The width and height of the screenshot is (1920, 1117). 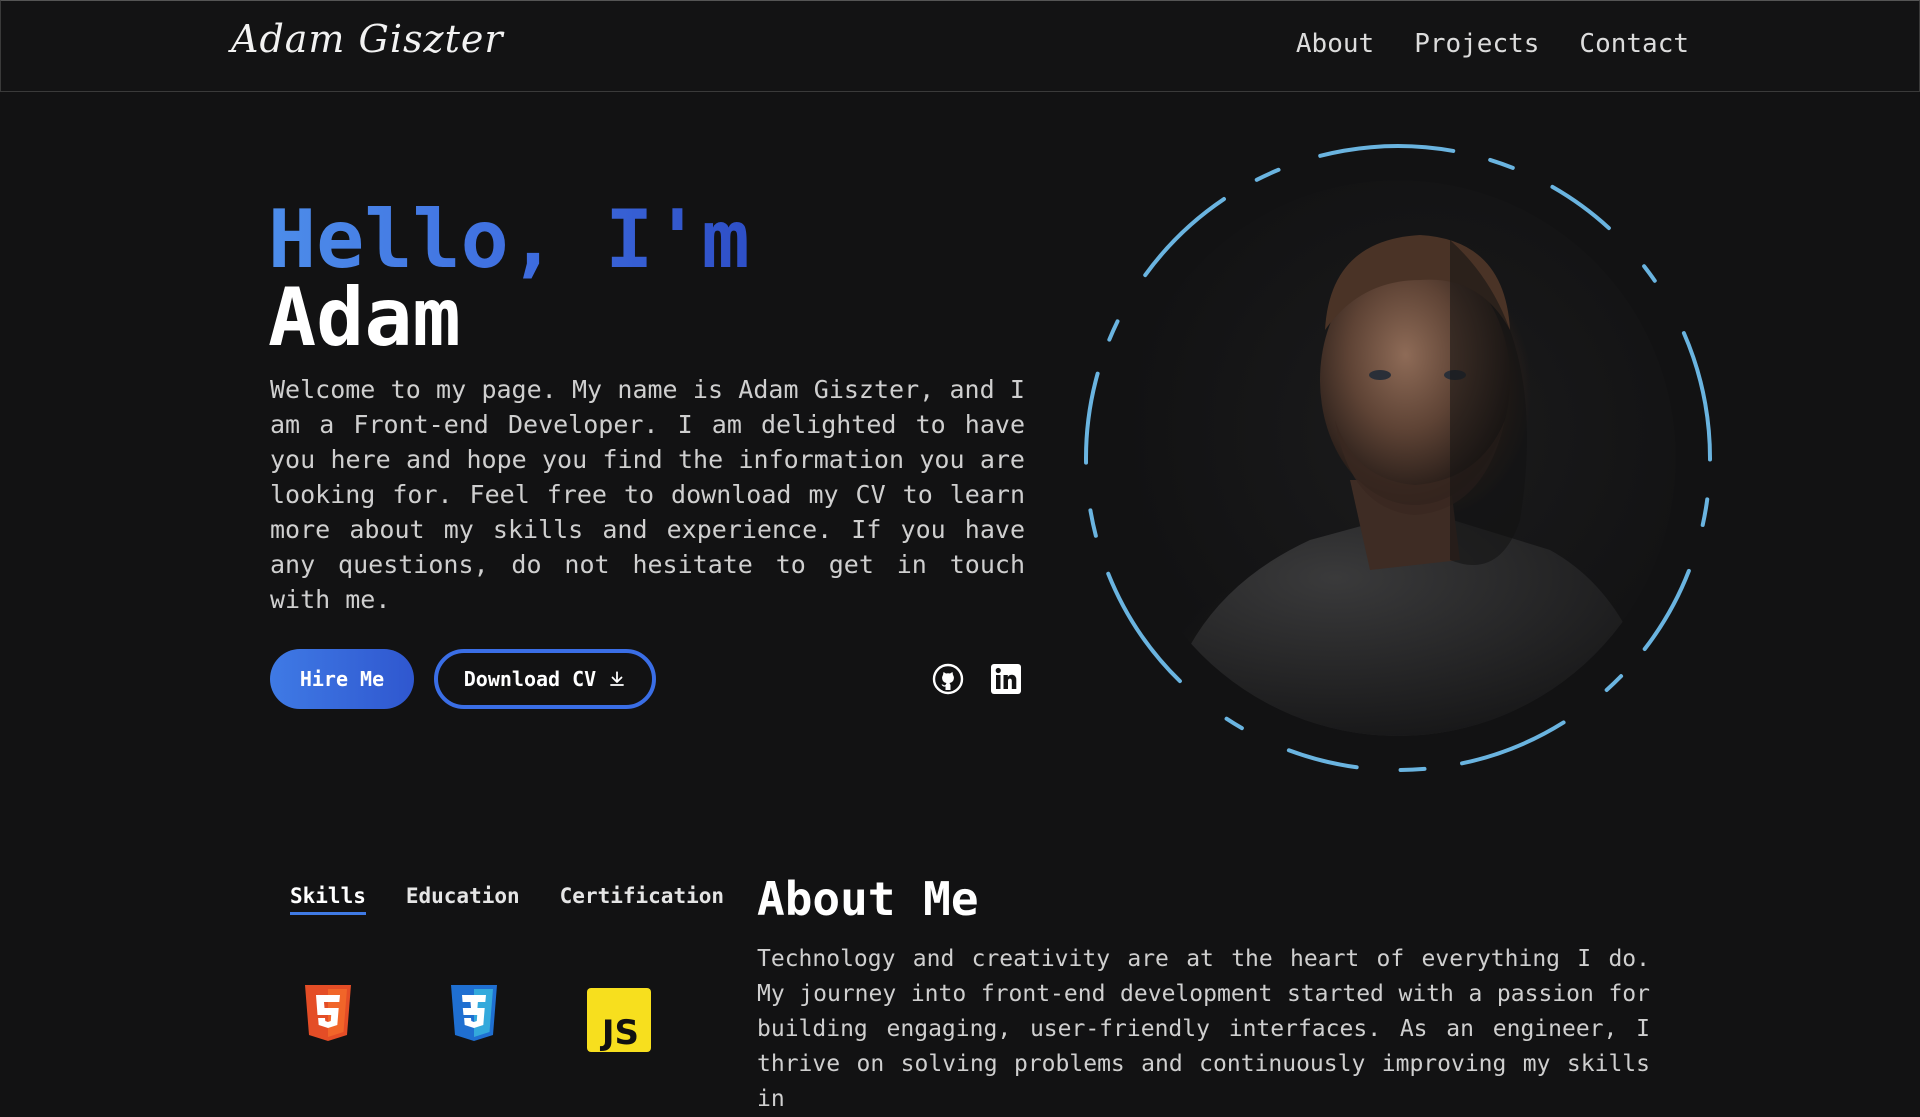 What do you see at coordinates (960, 46) in the screenshot?
I see `top-navbar: Adam Giszter About Projects Contact` at bounding box center [960, 46].